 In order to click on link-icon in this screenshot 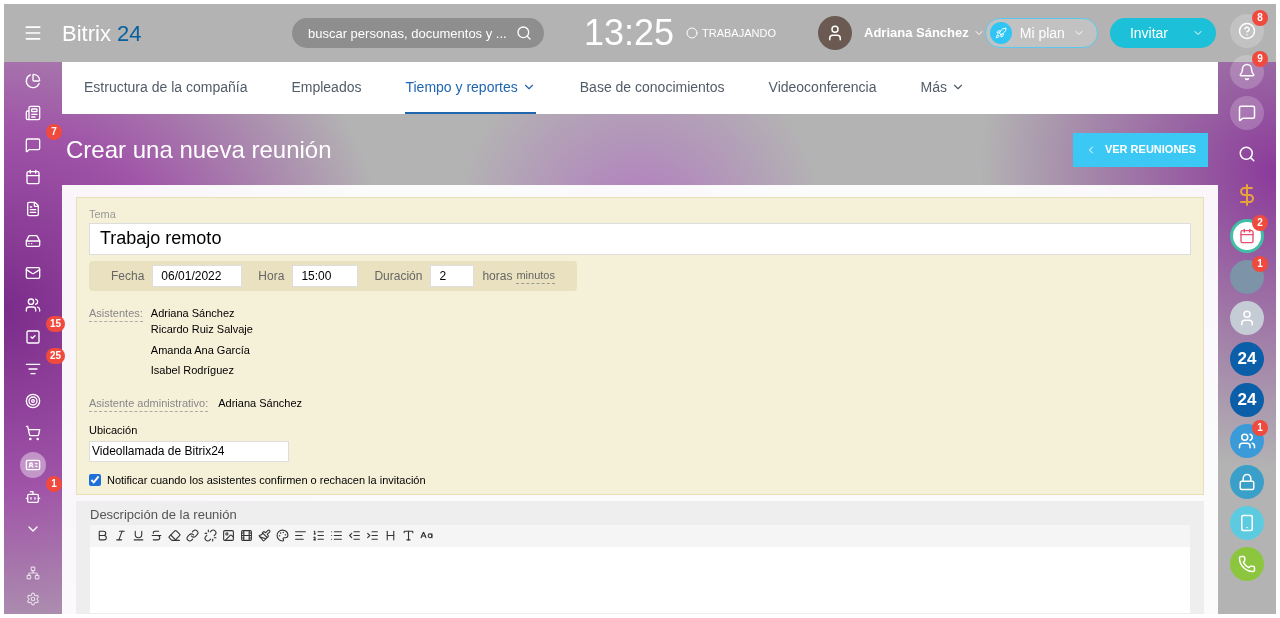, I will do `click(192, 535)`.